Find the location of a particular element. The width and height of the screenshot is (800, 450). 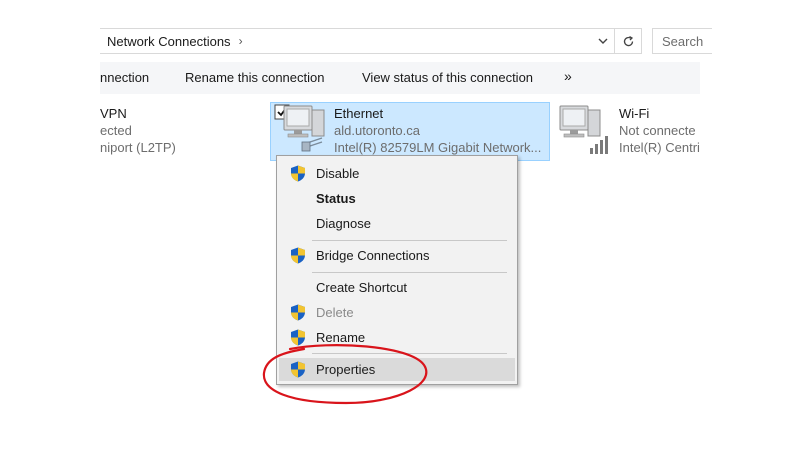

connection-device: Intel(R) Centri is located at coordinates (659, 147).